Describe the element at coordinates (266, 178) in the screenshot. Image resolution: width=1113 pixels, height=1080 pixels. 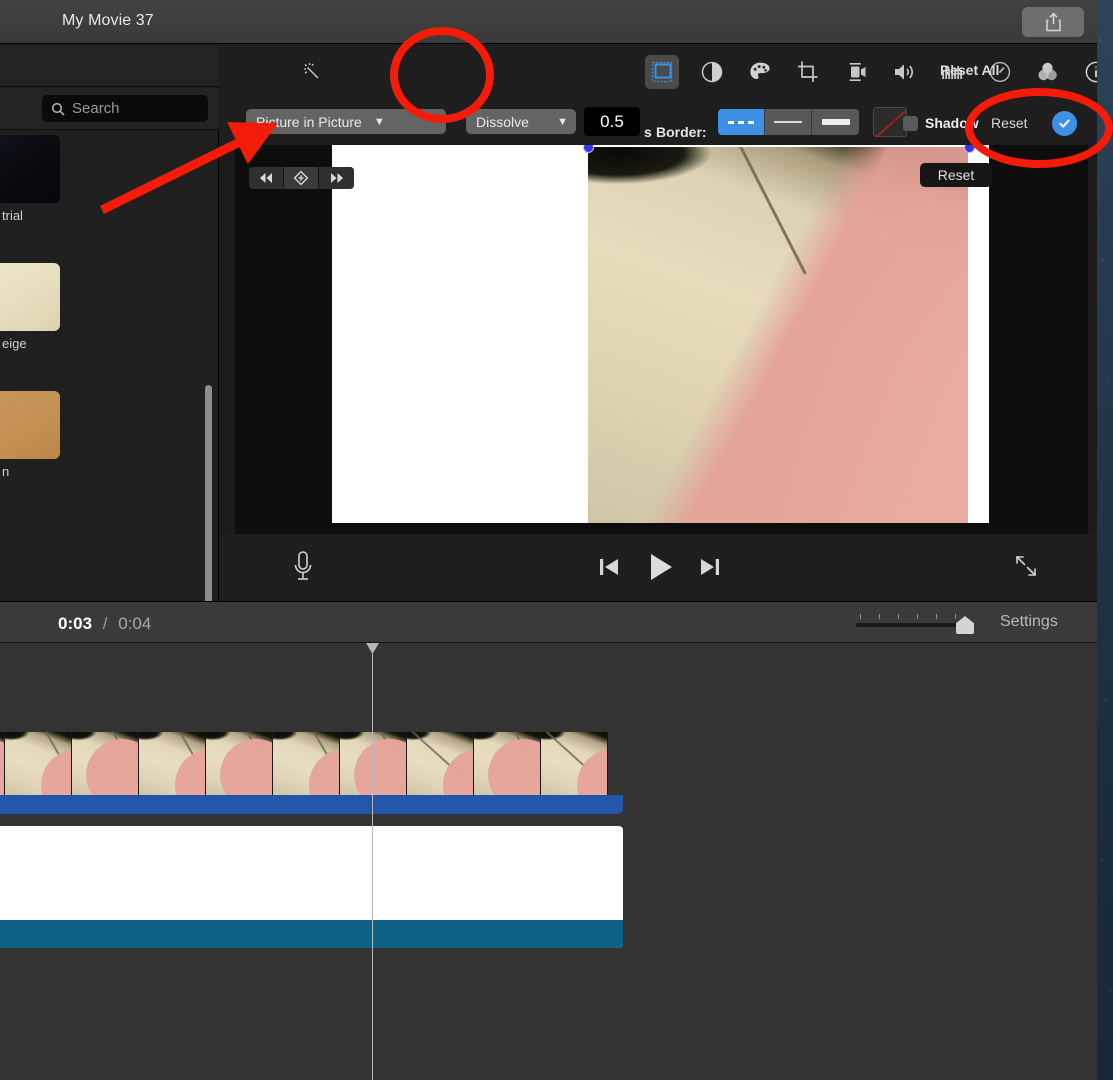
I see `pip-rewind-icon` at that location.